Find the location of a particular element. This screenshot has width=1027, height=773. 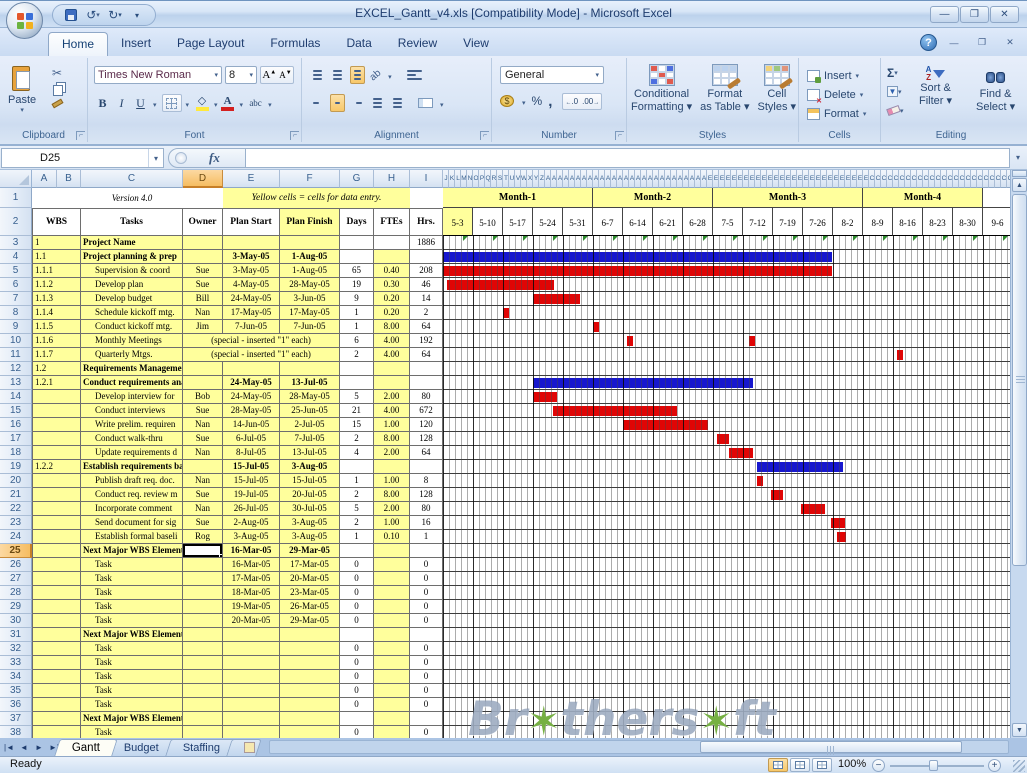

cell-task-35: Task is located at coordinates (132, 691).